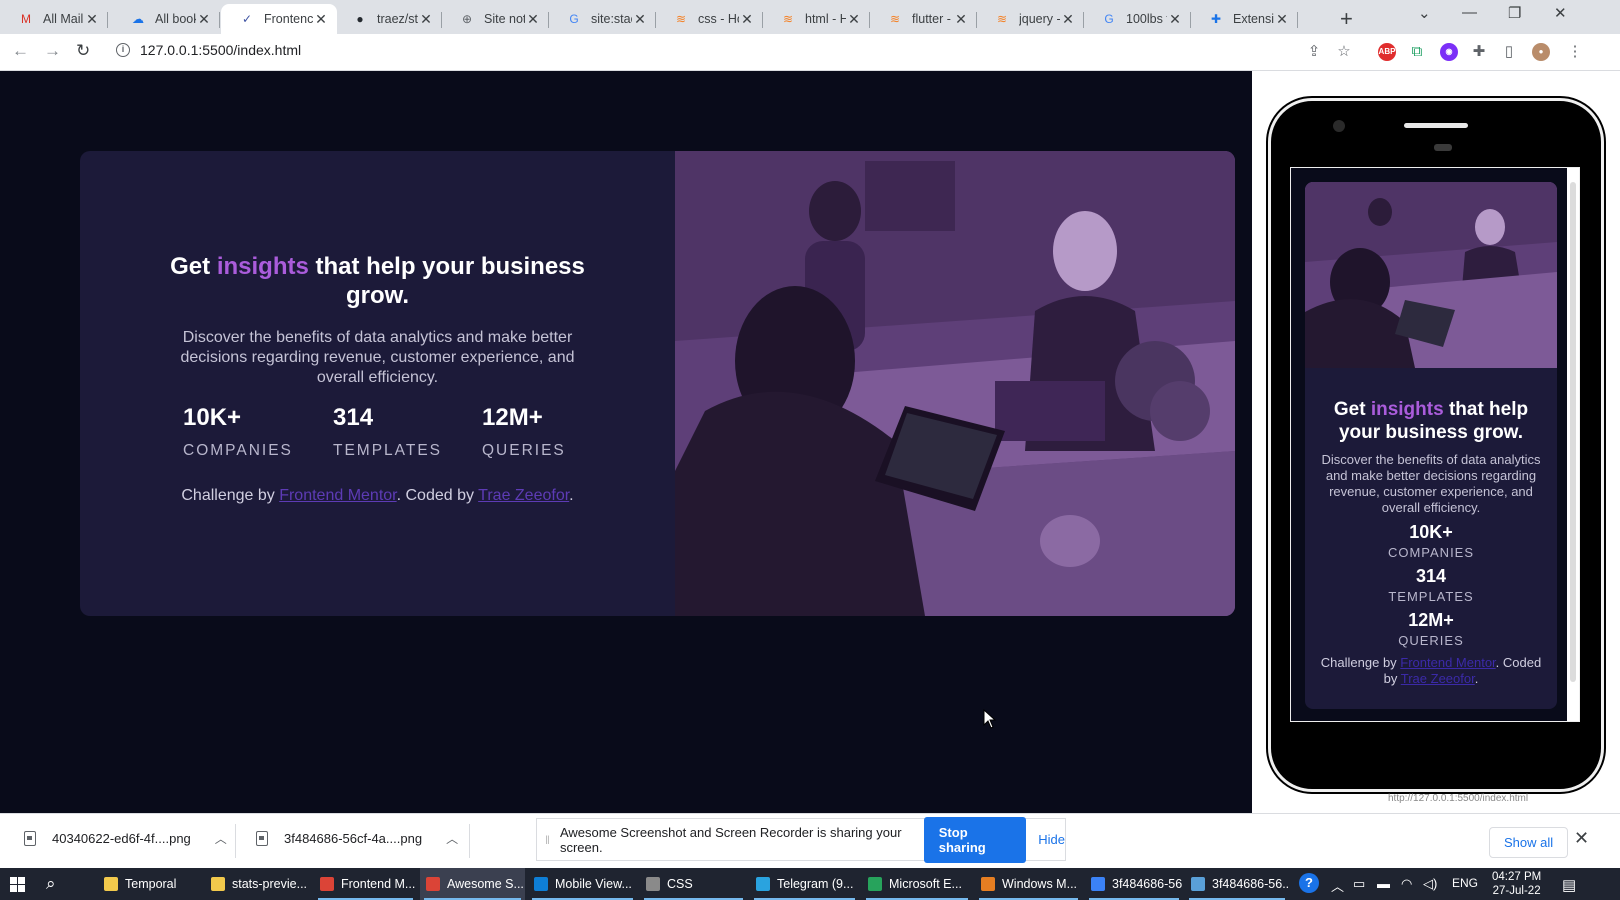 The width and height of the screenshot is (1620, 900). What do you see at coordinates (495, 19) in the screenshot?
I see `browser-tab: ⊕ Site not ✕` at bounding box center [495, 19].